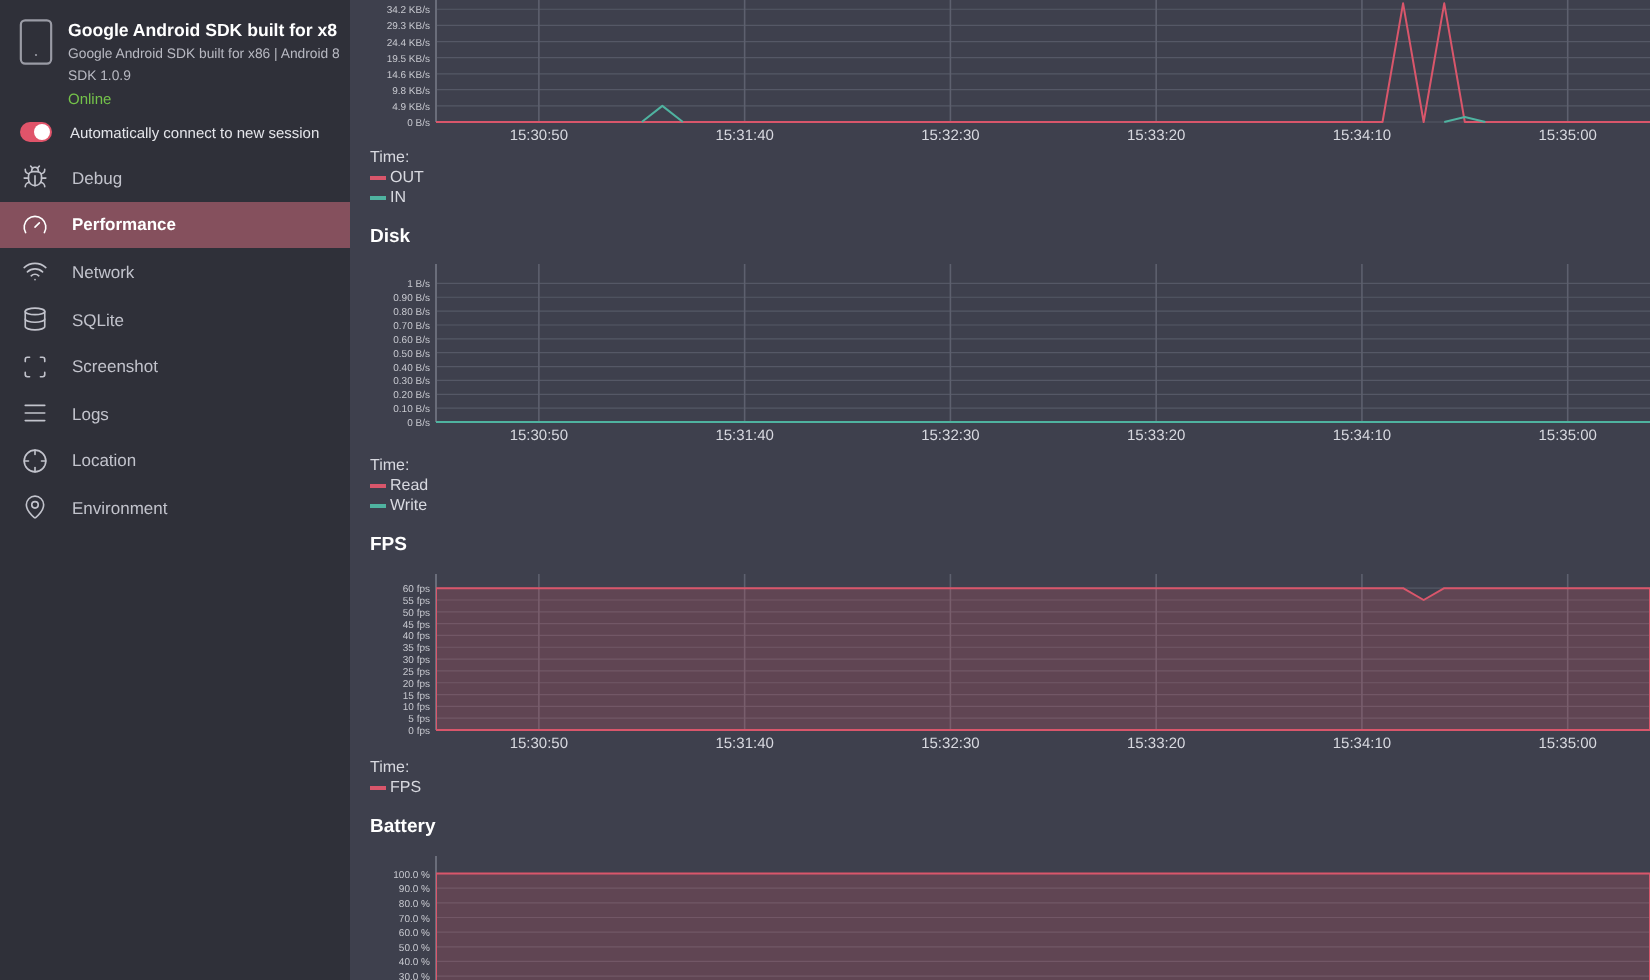 The width and height of the screenshot is (1650, 980). What do you see at coordinates (175, 225) in the screenshot?
I see `nav-item: Performance` at bounding box center [175, 225].